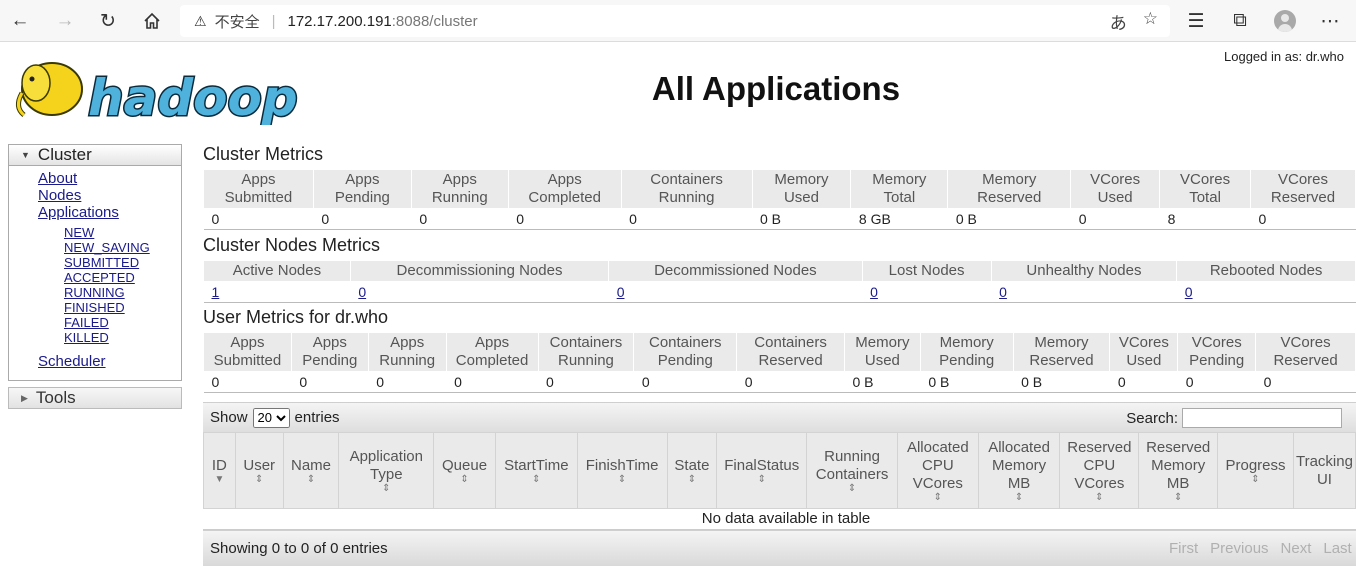  I want to click on sidebar-link-about: About, so click(109, 178).